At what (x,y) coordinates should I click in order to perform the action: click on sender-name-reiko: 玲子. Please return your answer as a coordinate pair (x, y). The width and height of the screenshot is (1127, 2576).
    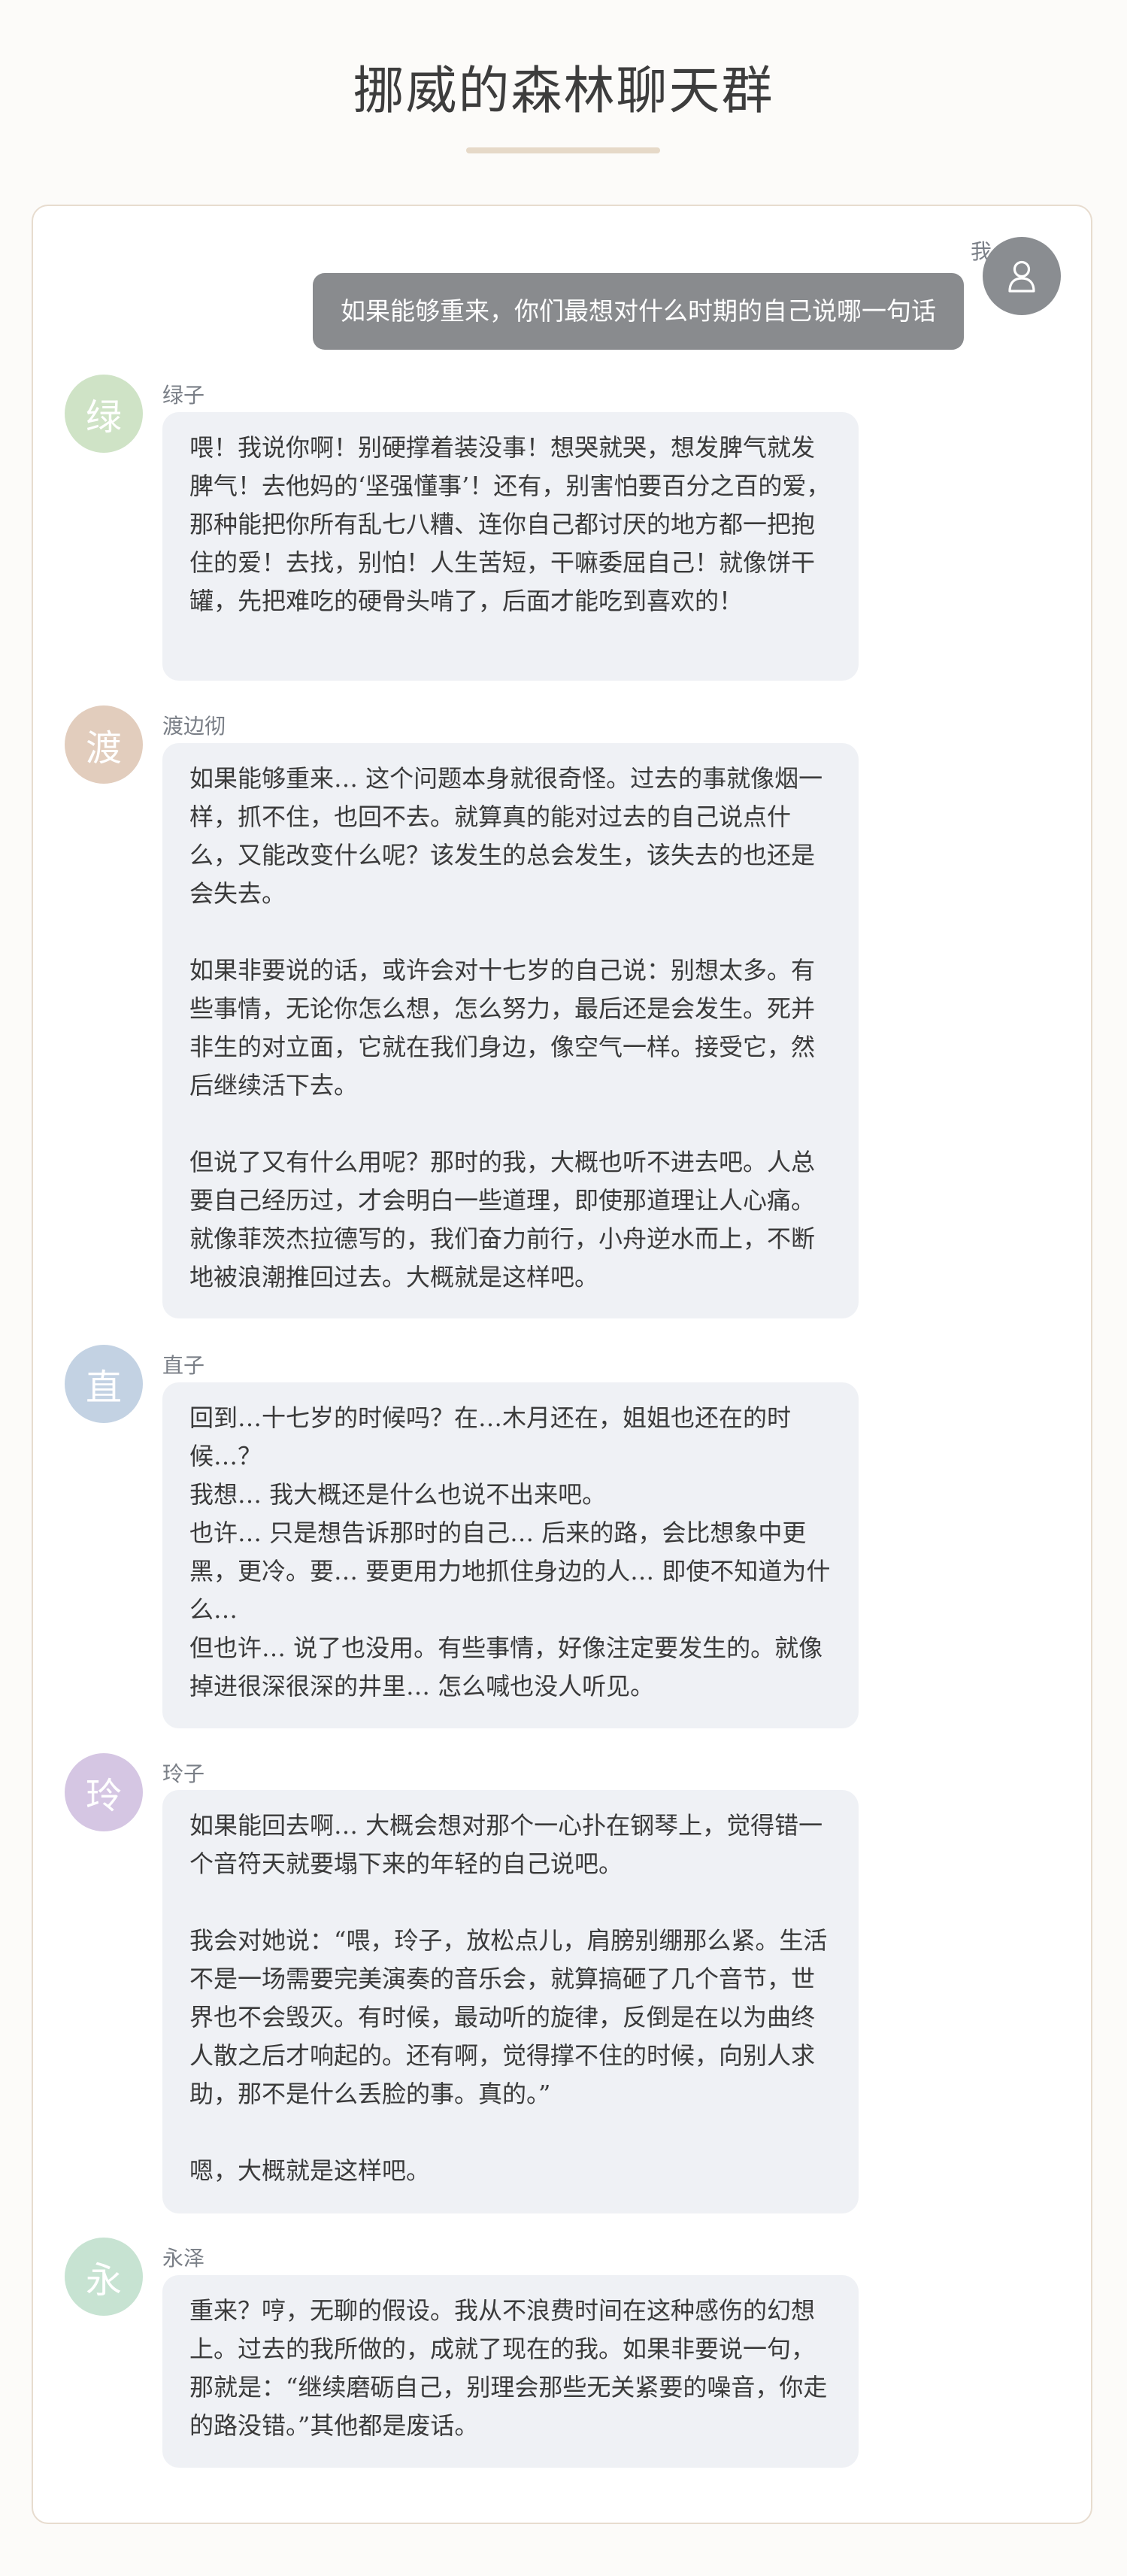
    Looking at the image, I should click on (183, 1773).